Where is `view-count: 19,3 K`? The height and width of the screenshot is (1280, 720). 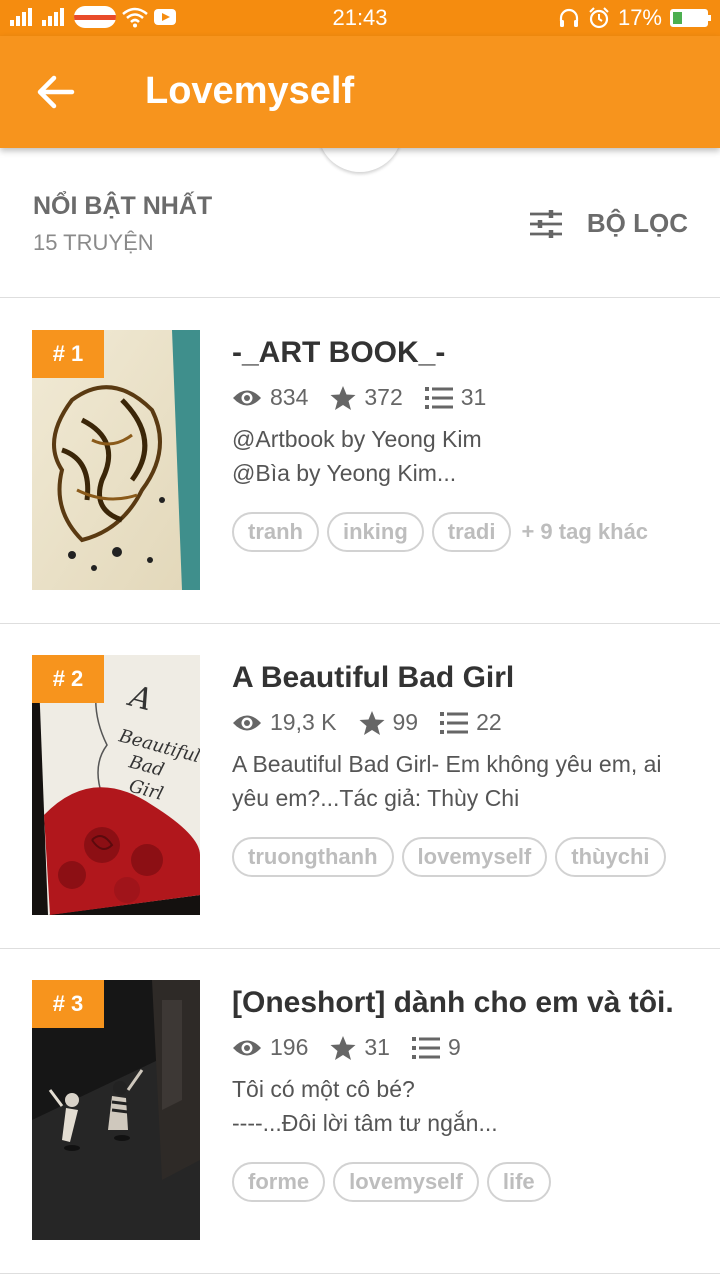
view-count: 19,3 K is located at coordinates (303, 722).